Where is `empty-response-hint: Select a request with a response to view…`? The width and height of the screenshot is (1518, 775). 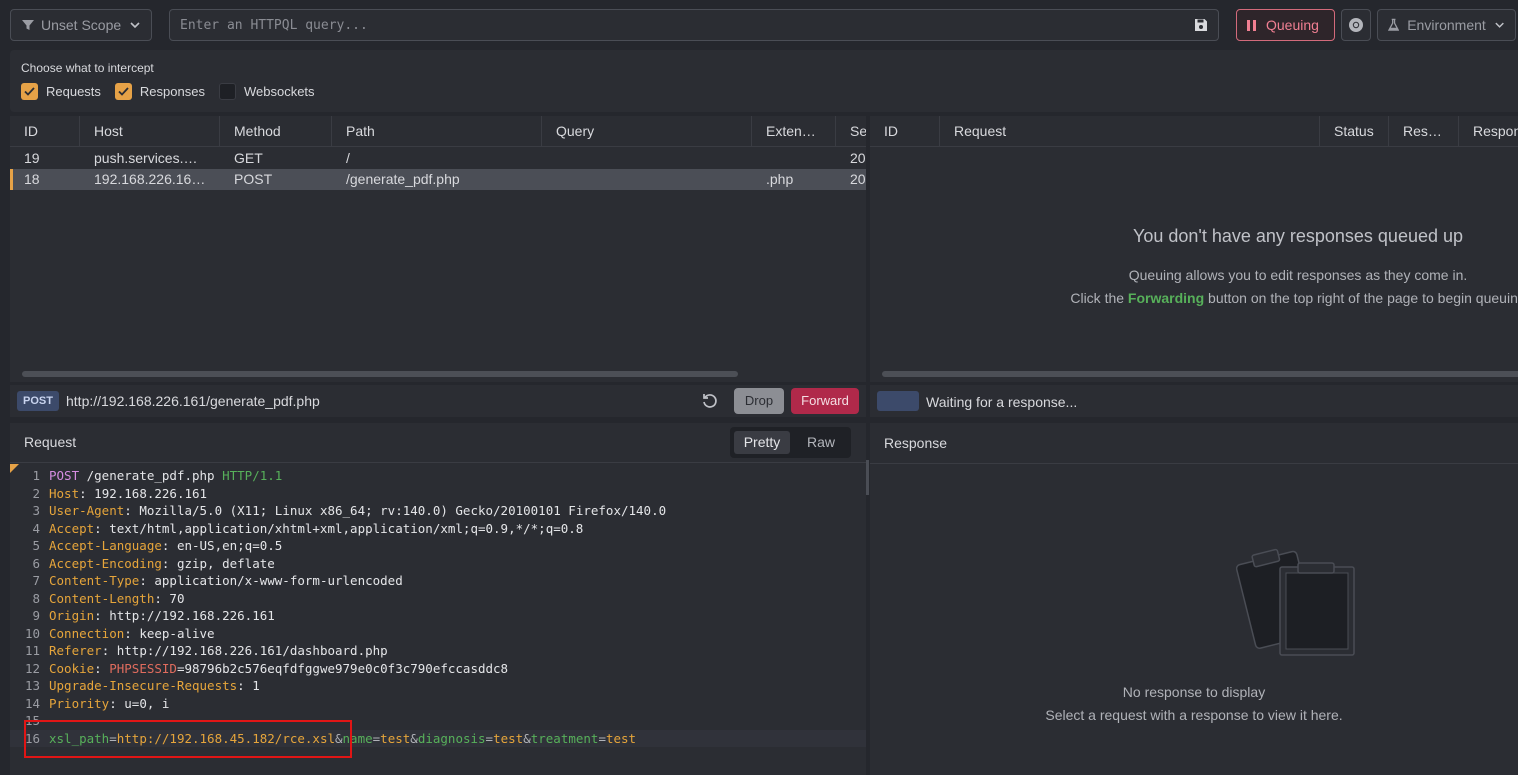 empty-response-hint: Select a request with a response to view… is located at coordinates (1194, 715).